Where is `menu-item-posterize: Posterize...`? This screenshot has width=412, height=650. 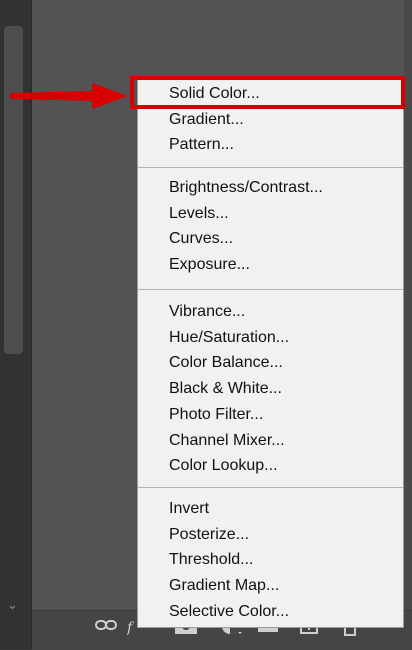 menu-item-posterize: Posterize... is located at coordinates (209, 535).